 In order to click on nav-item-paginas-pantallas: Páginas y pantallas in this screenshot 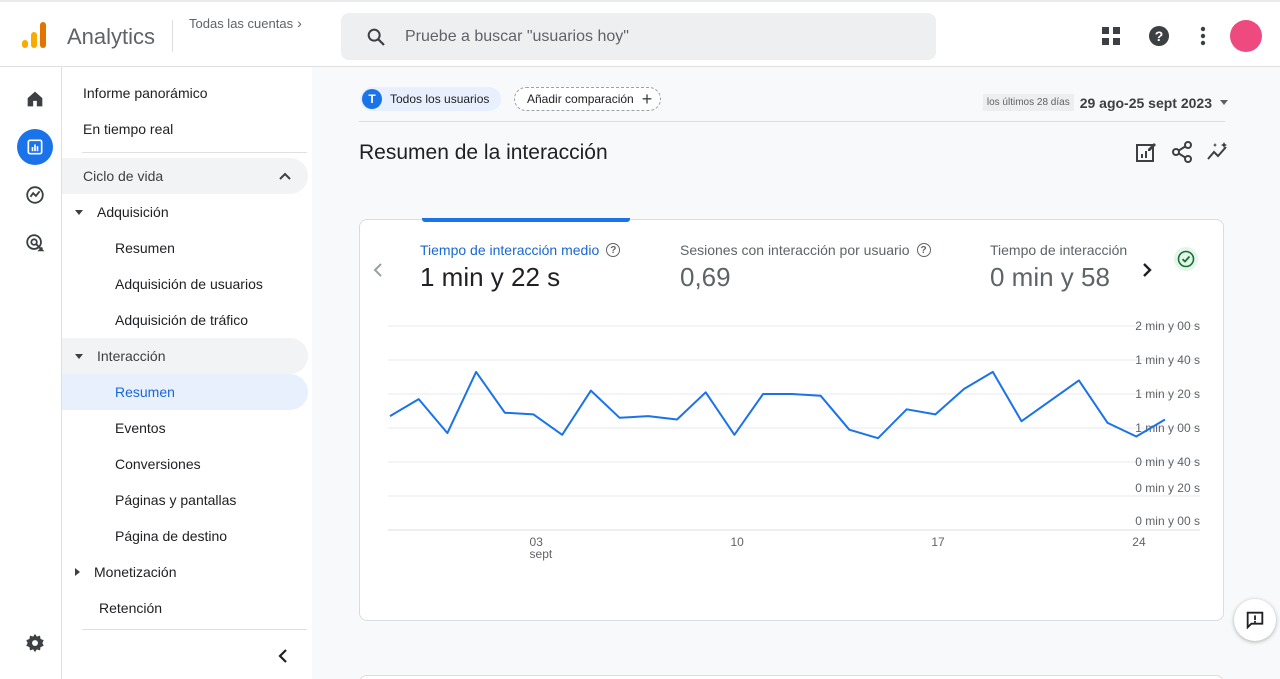, I will do `click(185, 500)`.